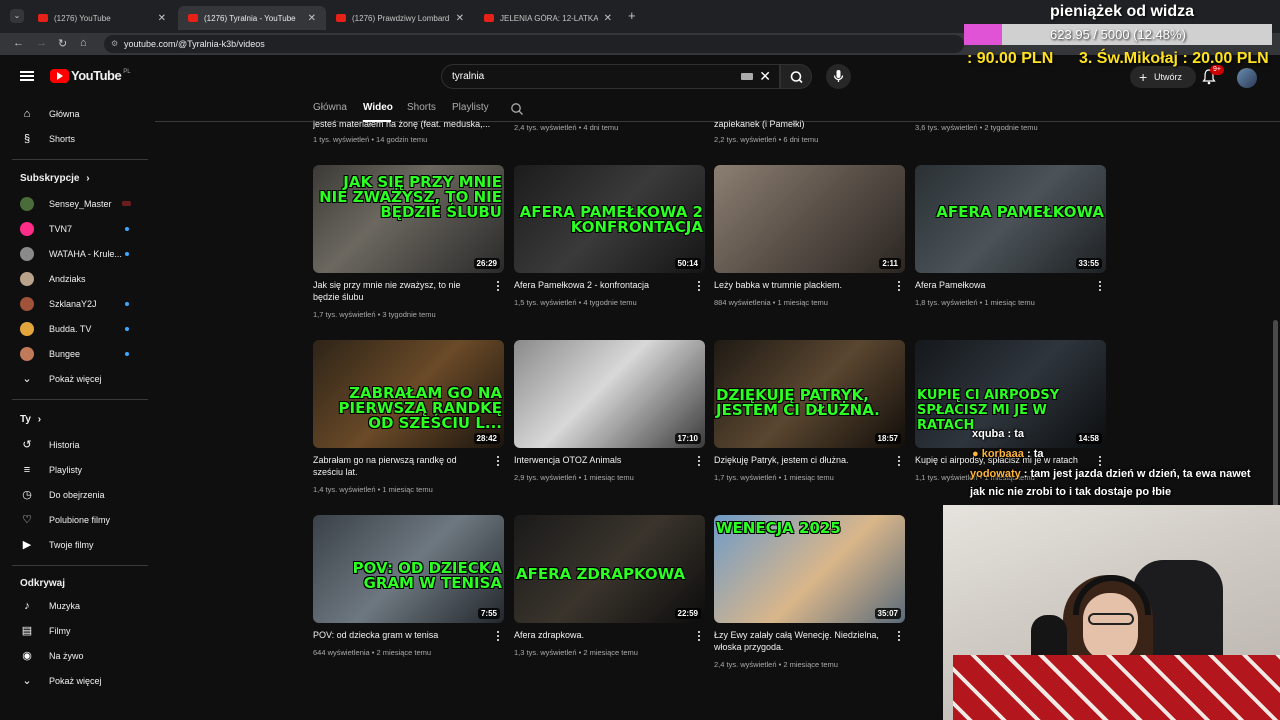 This screenshot has width=1280, height=720. I want to click on search-value: tyralnia, so click(468, 76).